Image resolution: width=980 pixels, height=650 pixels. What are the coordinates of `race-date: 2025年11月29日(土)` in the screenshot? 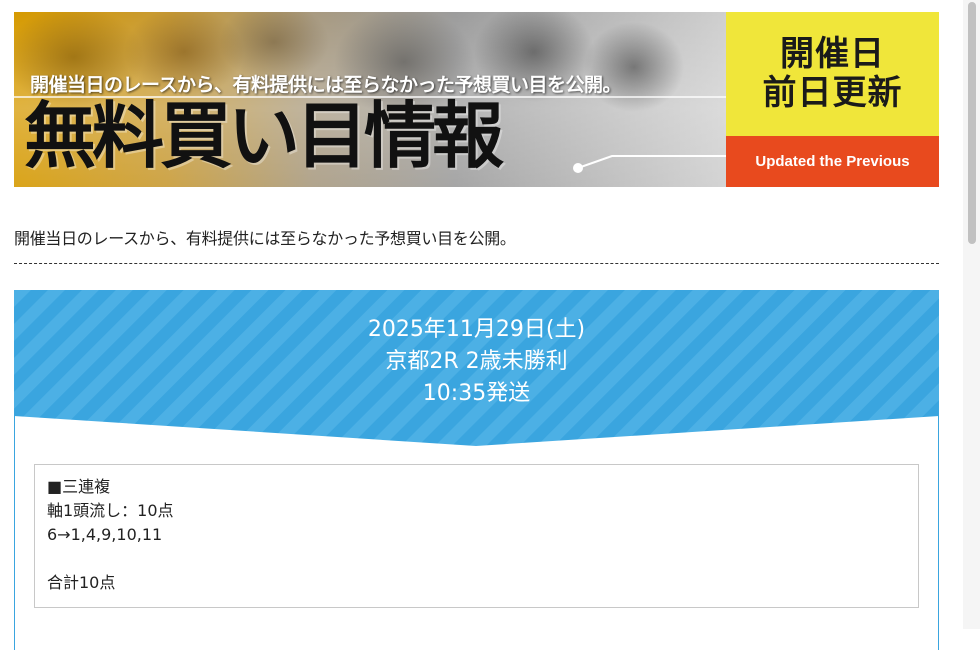 It's located at (476, 329).